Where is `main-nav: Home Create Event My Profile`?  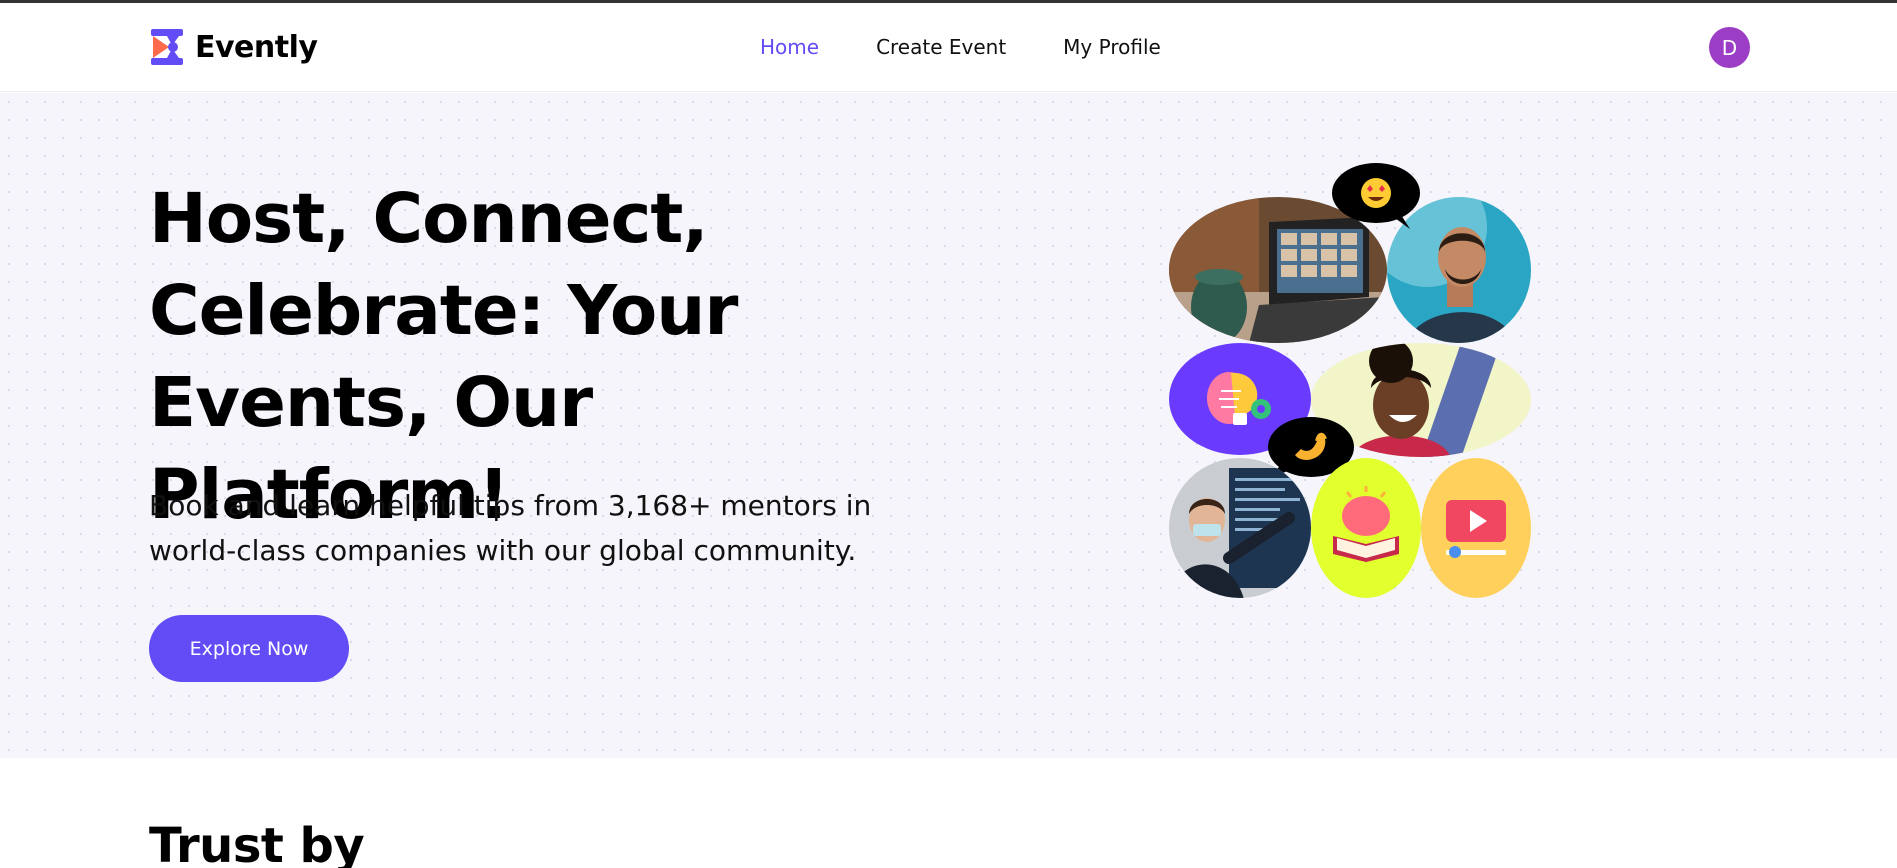
main-nav: Home Create Event My Profile is located at coordinates (989, 47).